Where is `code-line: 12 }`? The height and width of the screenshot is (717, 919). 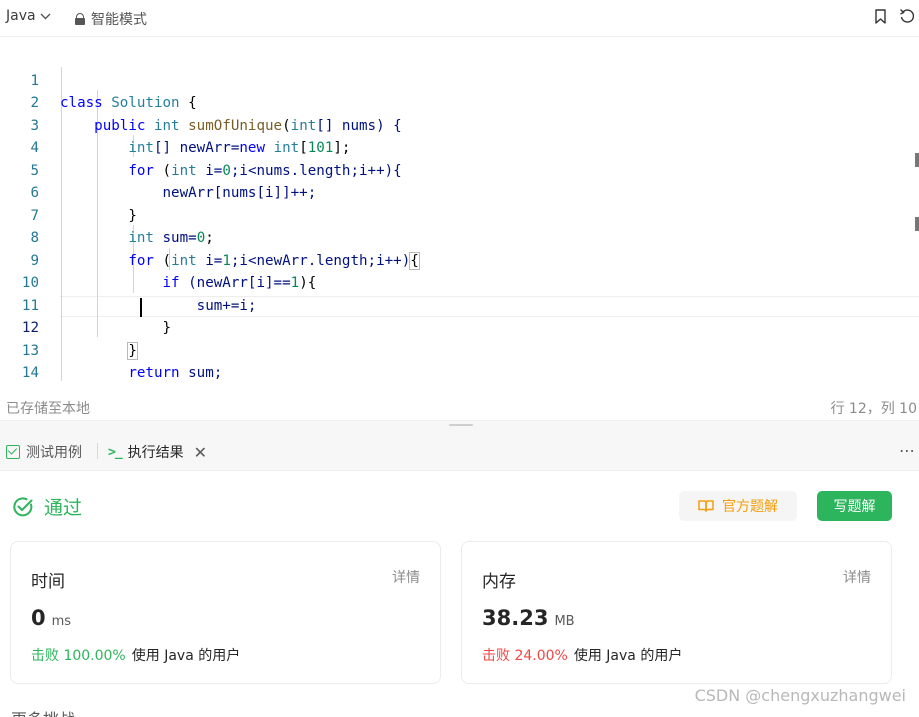
code-line: 12 } is located at coordinates (459, 327).